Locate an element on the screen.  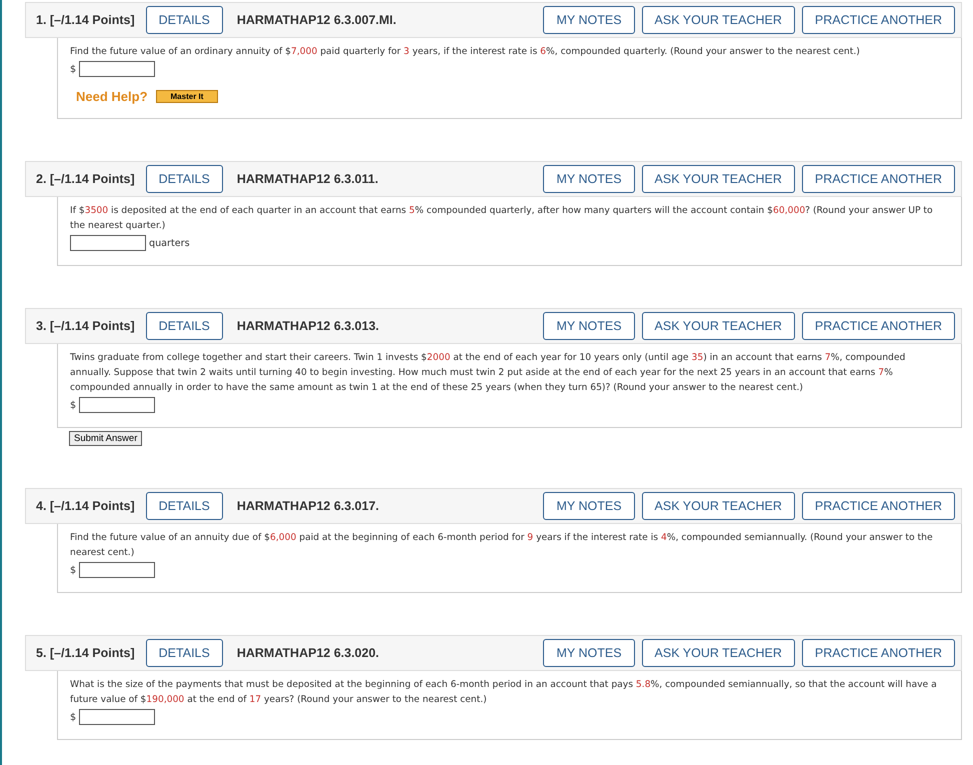
question-points: 2. [–/1.14 Points] is located at coordinates (85, 179).